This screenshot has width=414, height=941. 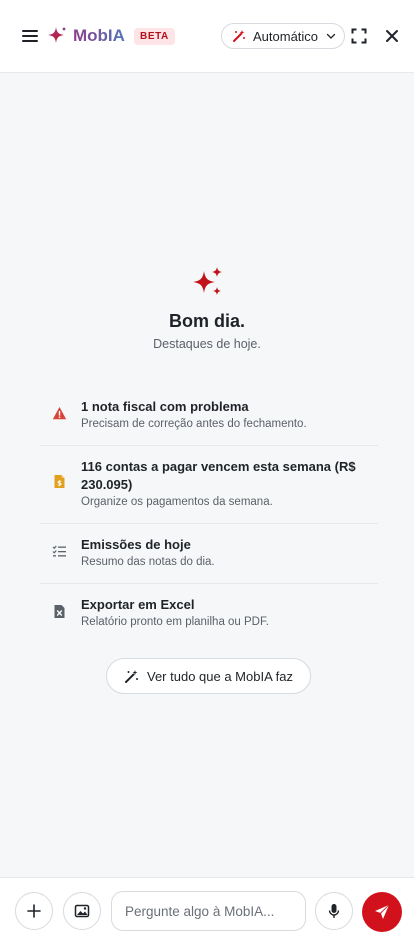 I want to click on highlight-description: Relatório pronto em planilha ou PDF., so click(x=175, y=622).